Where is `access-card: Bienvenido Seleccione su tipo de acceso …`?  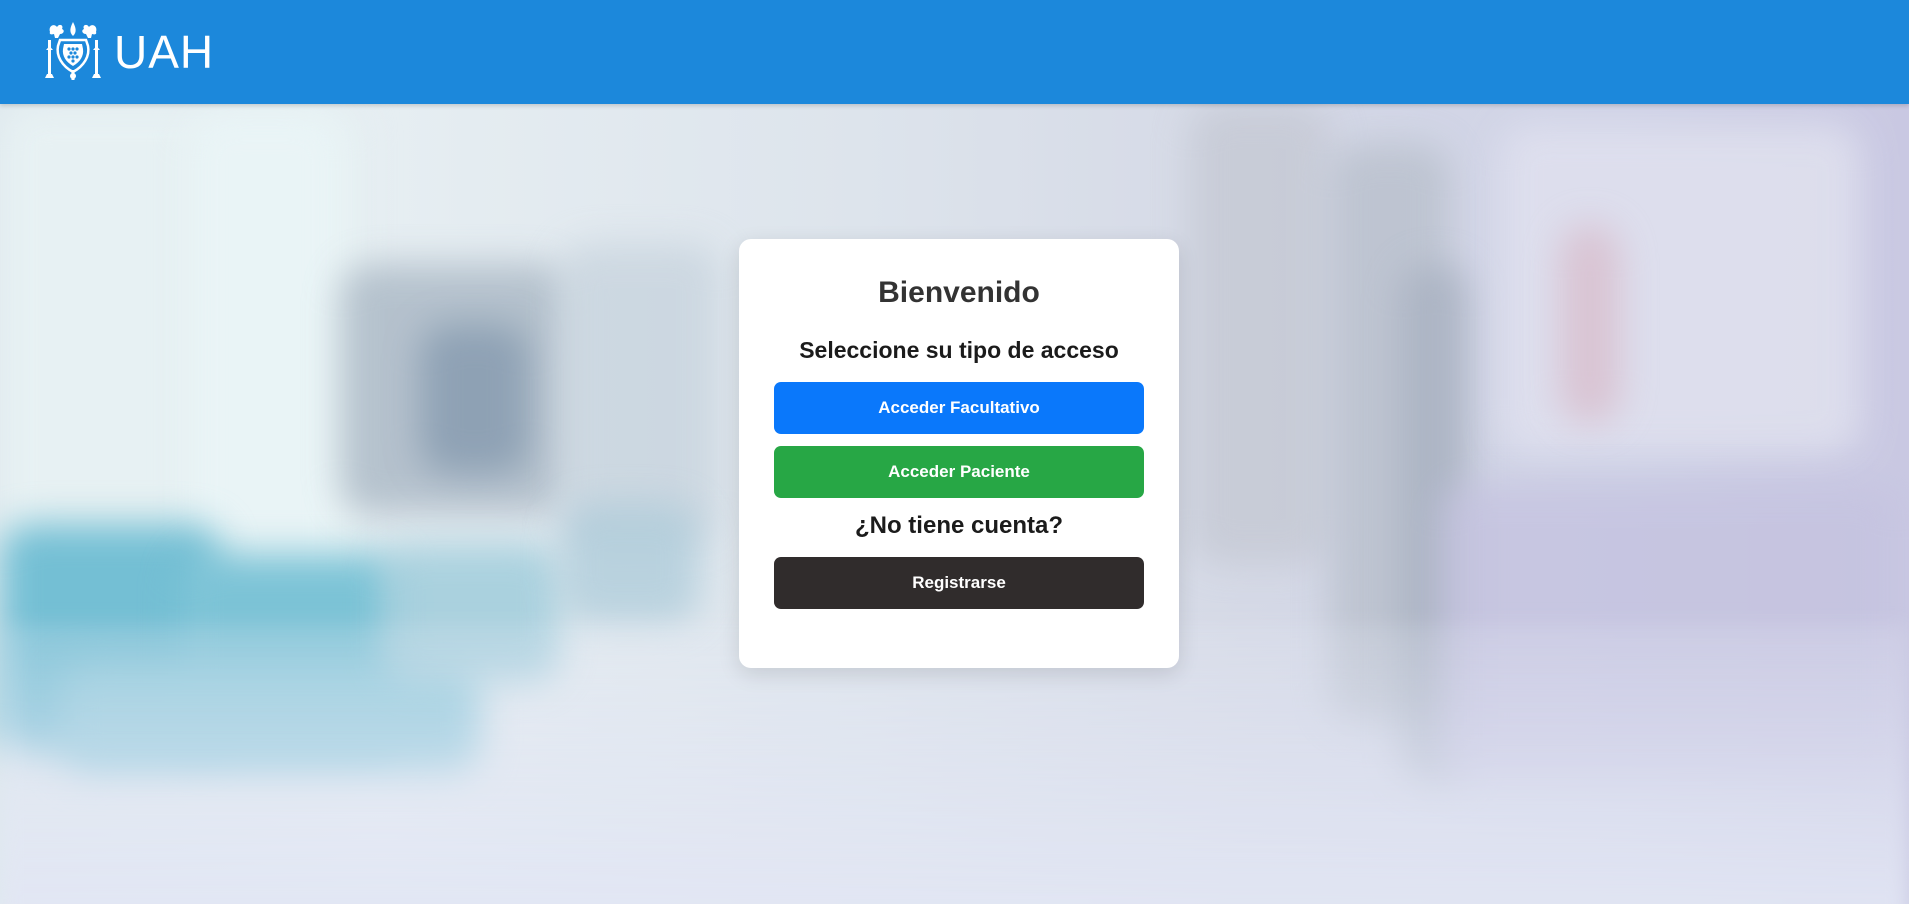
access-card: Bienvenido Seleccione su tipo de acceso … is located at coordinates (959, 453).